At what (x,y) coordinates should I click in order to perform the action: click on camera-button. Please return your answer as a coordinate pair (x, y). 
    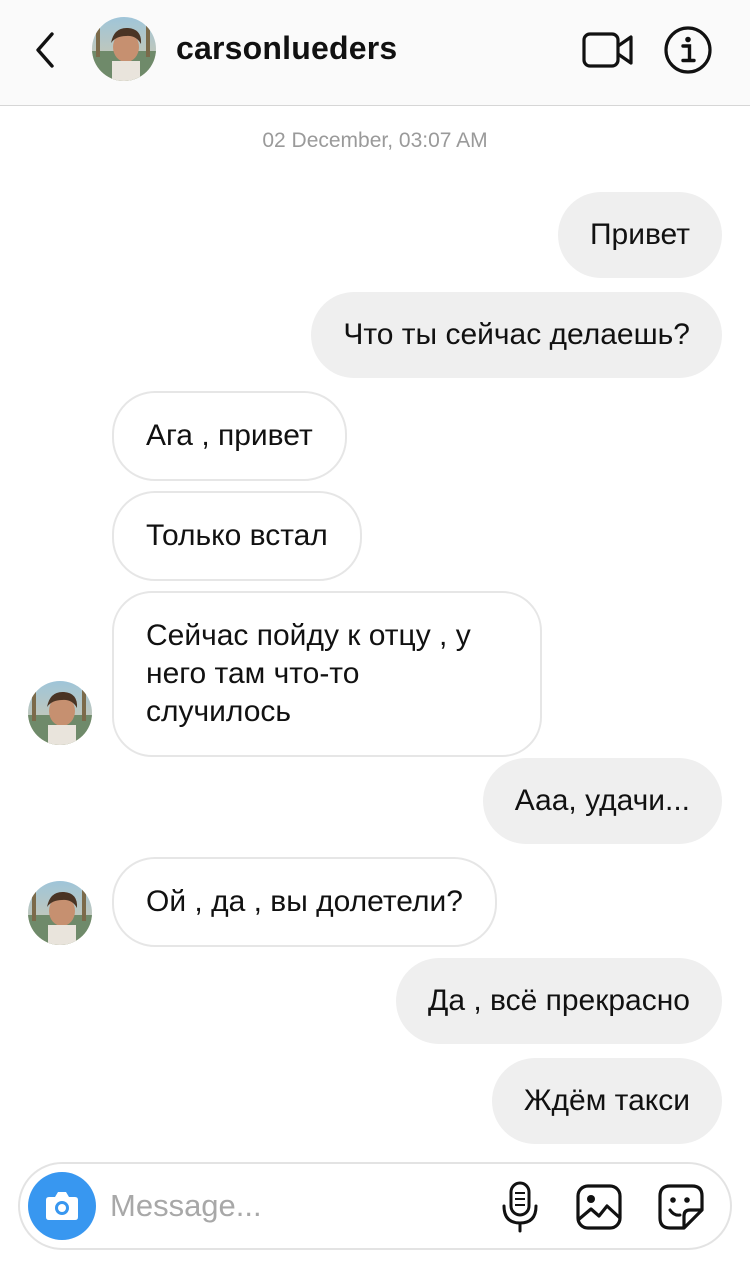
    Looking at the image, I should click on (62, 1206).